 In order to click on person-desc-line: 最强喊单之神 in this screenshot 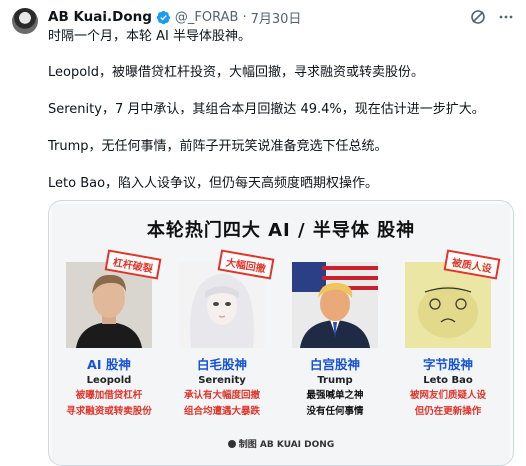, I will do `click(335, 395)`.